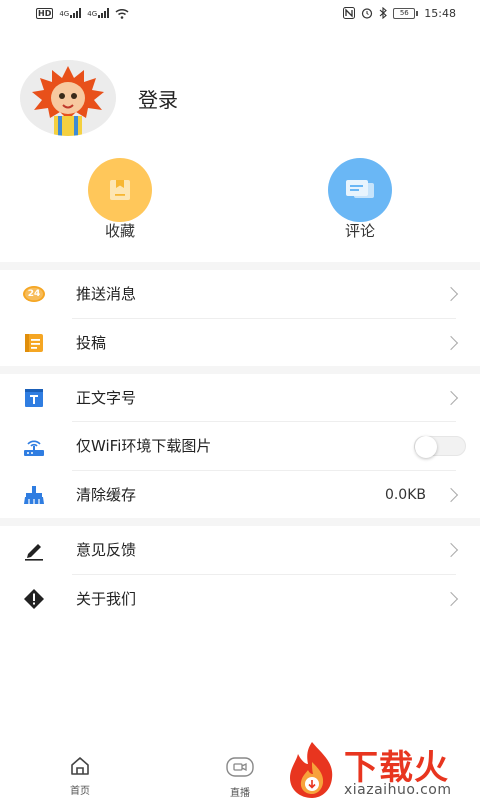 Image resolution: width=480 pixels, height=800 pixels. What do you see at coordinates (240, 793) in the screenshot?
I see `tab-label: 直播` at bounding box center [240, 793].